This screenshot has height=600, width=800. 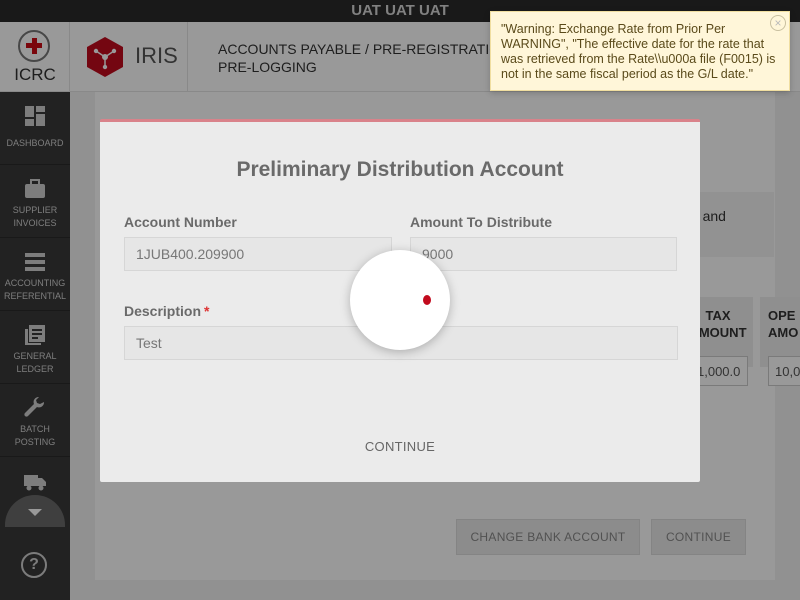 I want to click on dialog-continue-button: CONTINUE, so click(x=400, y=446).